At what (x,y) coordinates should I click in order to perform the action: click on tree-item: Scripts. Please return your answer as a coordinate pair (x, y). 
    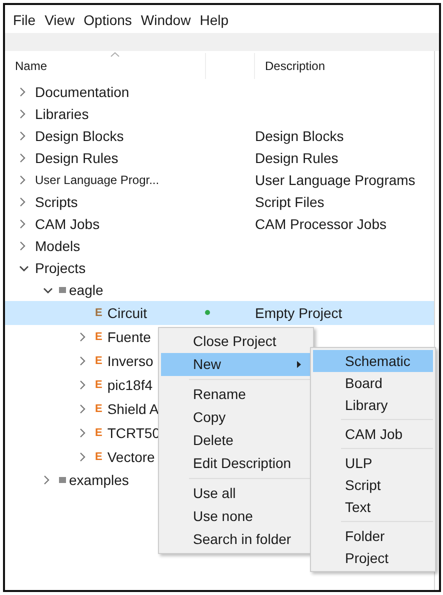
    Looking at the image, I should click on (123, 202).